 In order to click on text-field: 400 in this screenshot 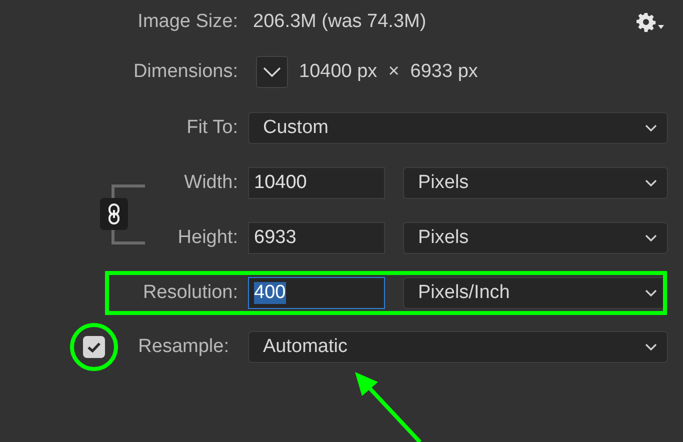, I will do `click(316, 292)`.